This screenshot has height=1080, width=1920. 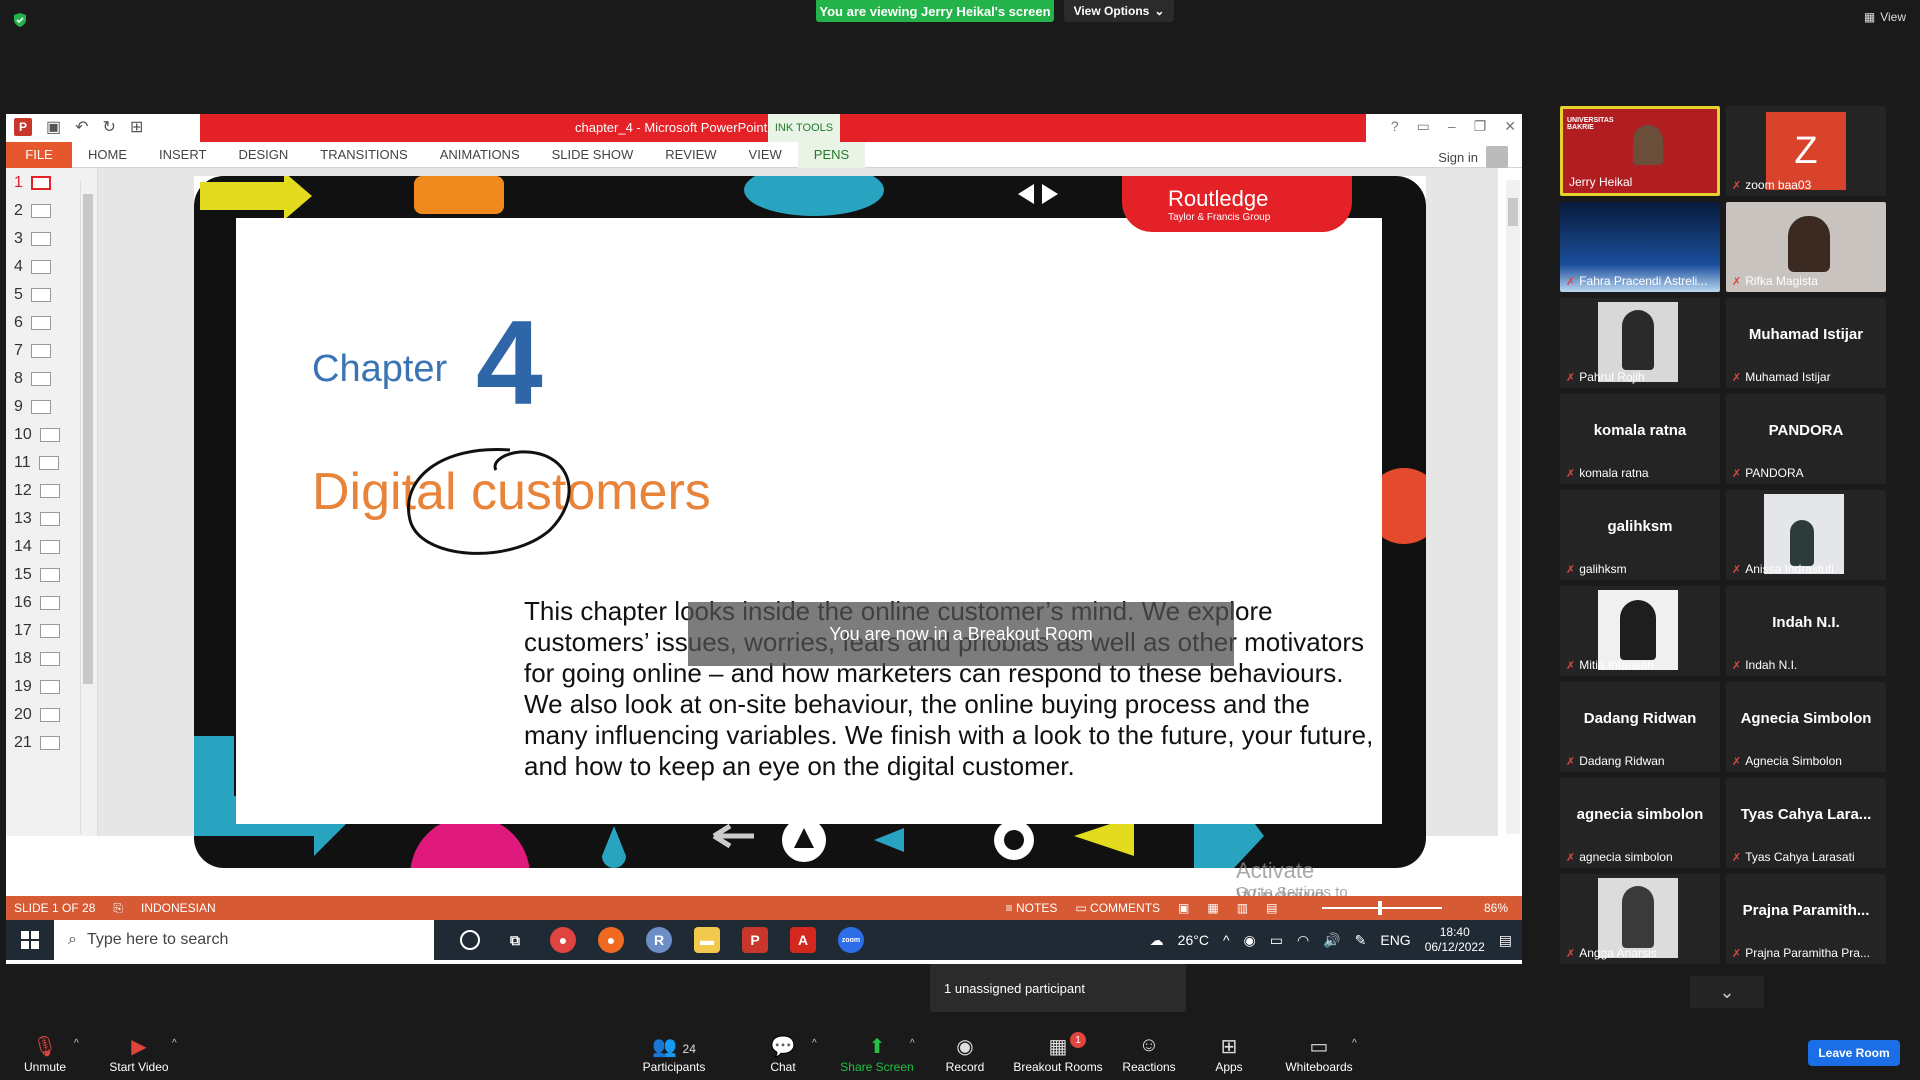 What do you see at coordinates (1806, 439) in the screenshot?
I see `participant-tile: PANDORA ✗ PANDORA` at bounding box center [1806, 439].